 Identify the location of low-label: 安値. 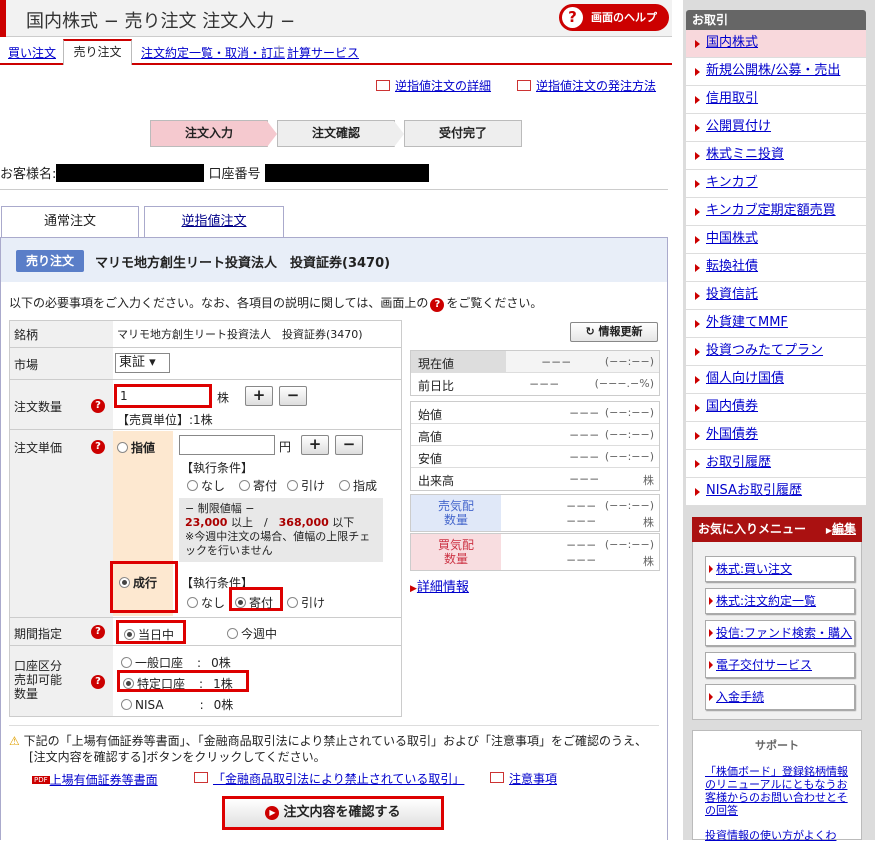
(430, 459).